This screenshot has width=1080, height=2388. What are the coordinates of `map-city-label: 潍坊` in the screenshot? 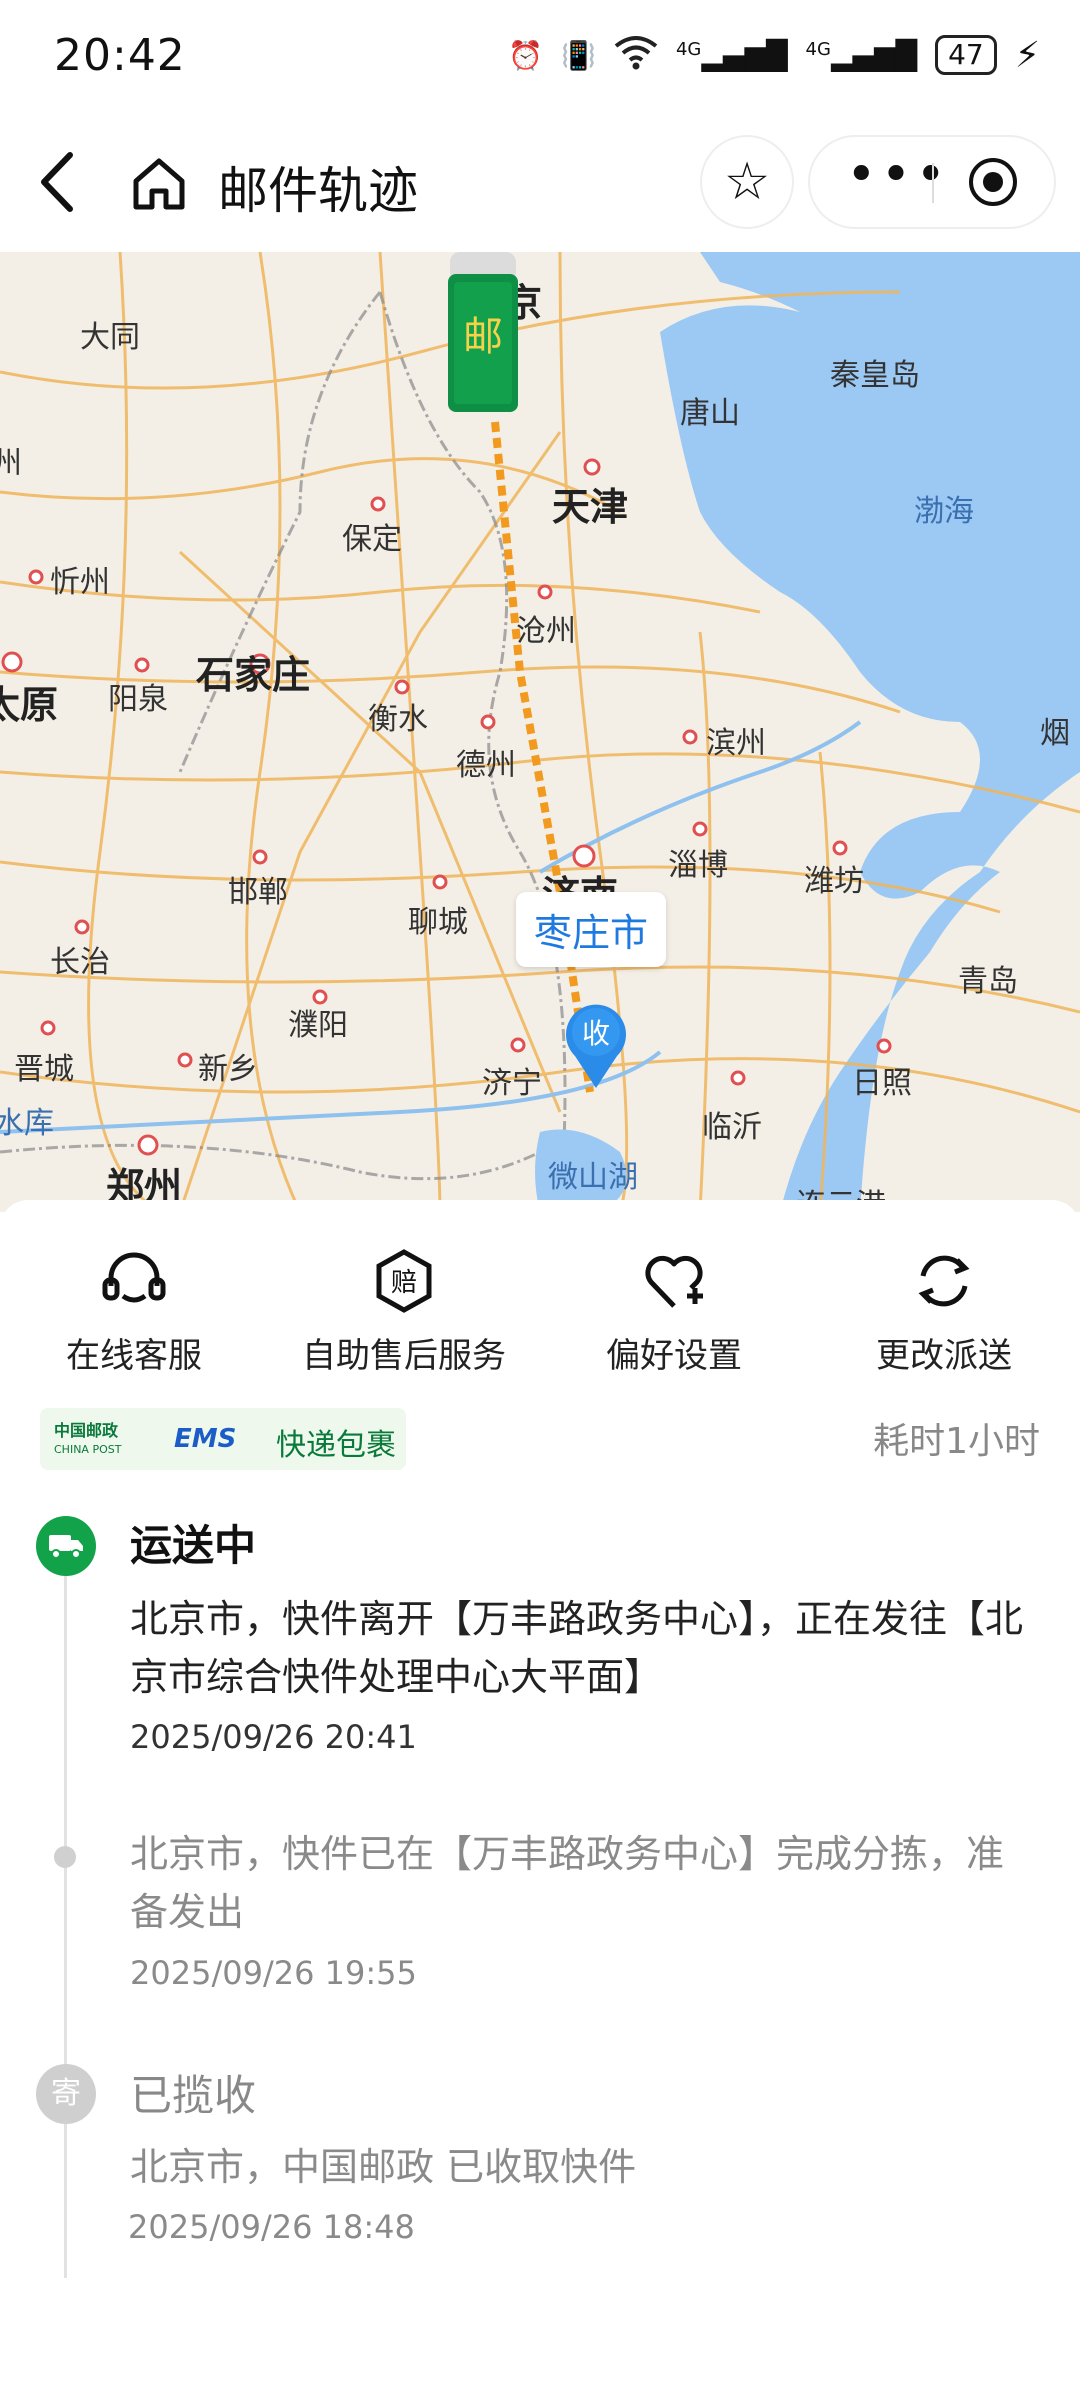 It's located at (834, 881).